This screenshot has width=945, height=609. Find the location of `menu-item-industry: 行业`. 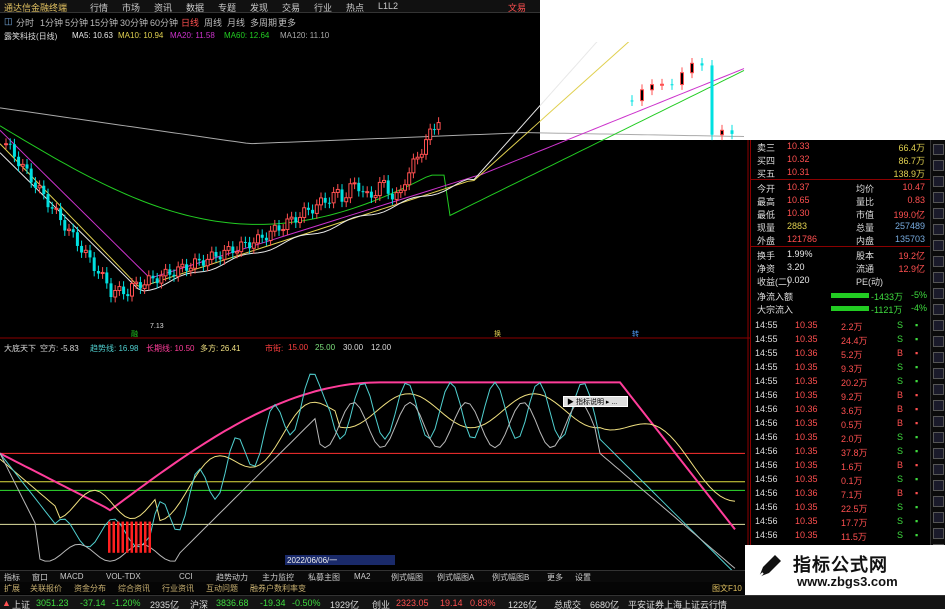

menu-item-industry: 行业 is located at coordinates (323, 7).